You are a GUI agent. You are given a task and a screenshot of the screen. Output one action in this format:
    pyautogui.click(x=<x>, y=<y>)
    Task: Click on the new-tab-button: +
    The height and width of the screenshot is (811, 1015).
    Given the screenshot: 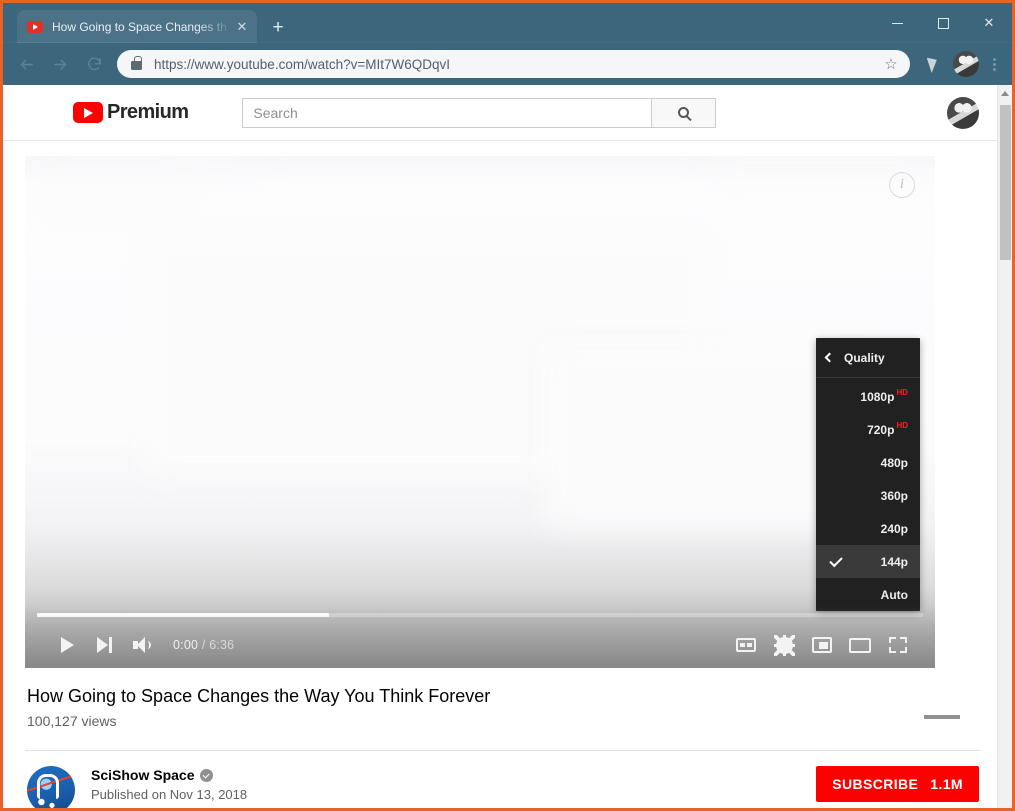 What is the action you would take?
    pyautogui.click(x=278, y=28)
    